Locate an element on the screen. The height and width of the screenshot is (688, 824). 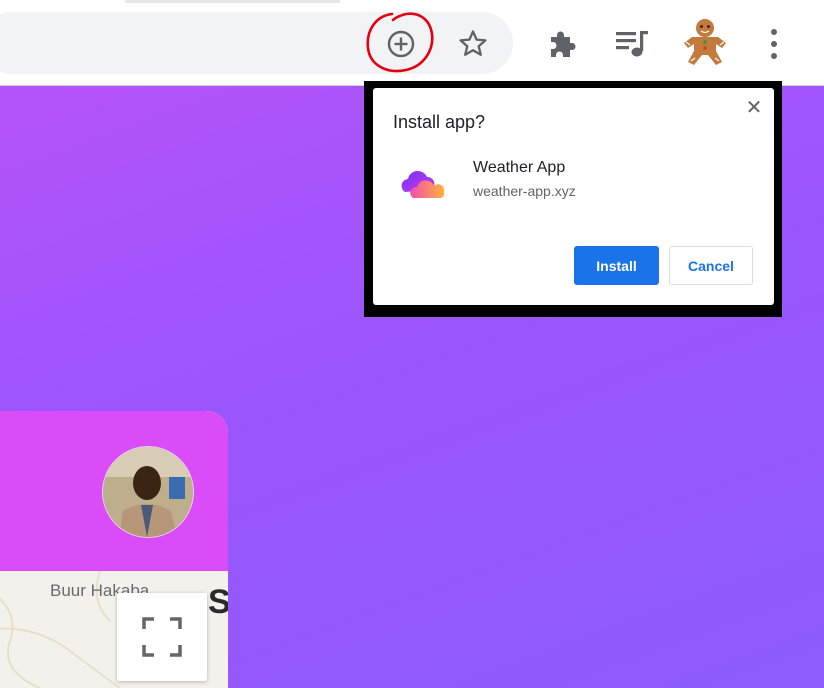
fullscreen-icon is located at coordinates (162, 637).